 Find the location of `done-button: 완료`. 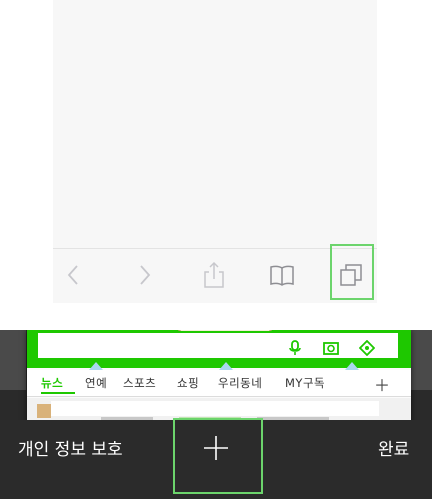

done-button: 완료 is located at coordinates (393, 447).